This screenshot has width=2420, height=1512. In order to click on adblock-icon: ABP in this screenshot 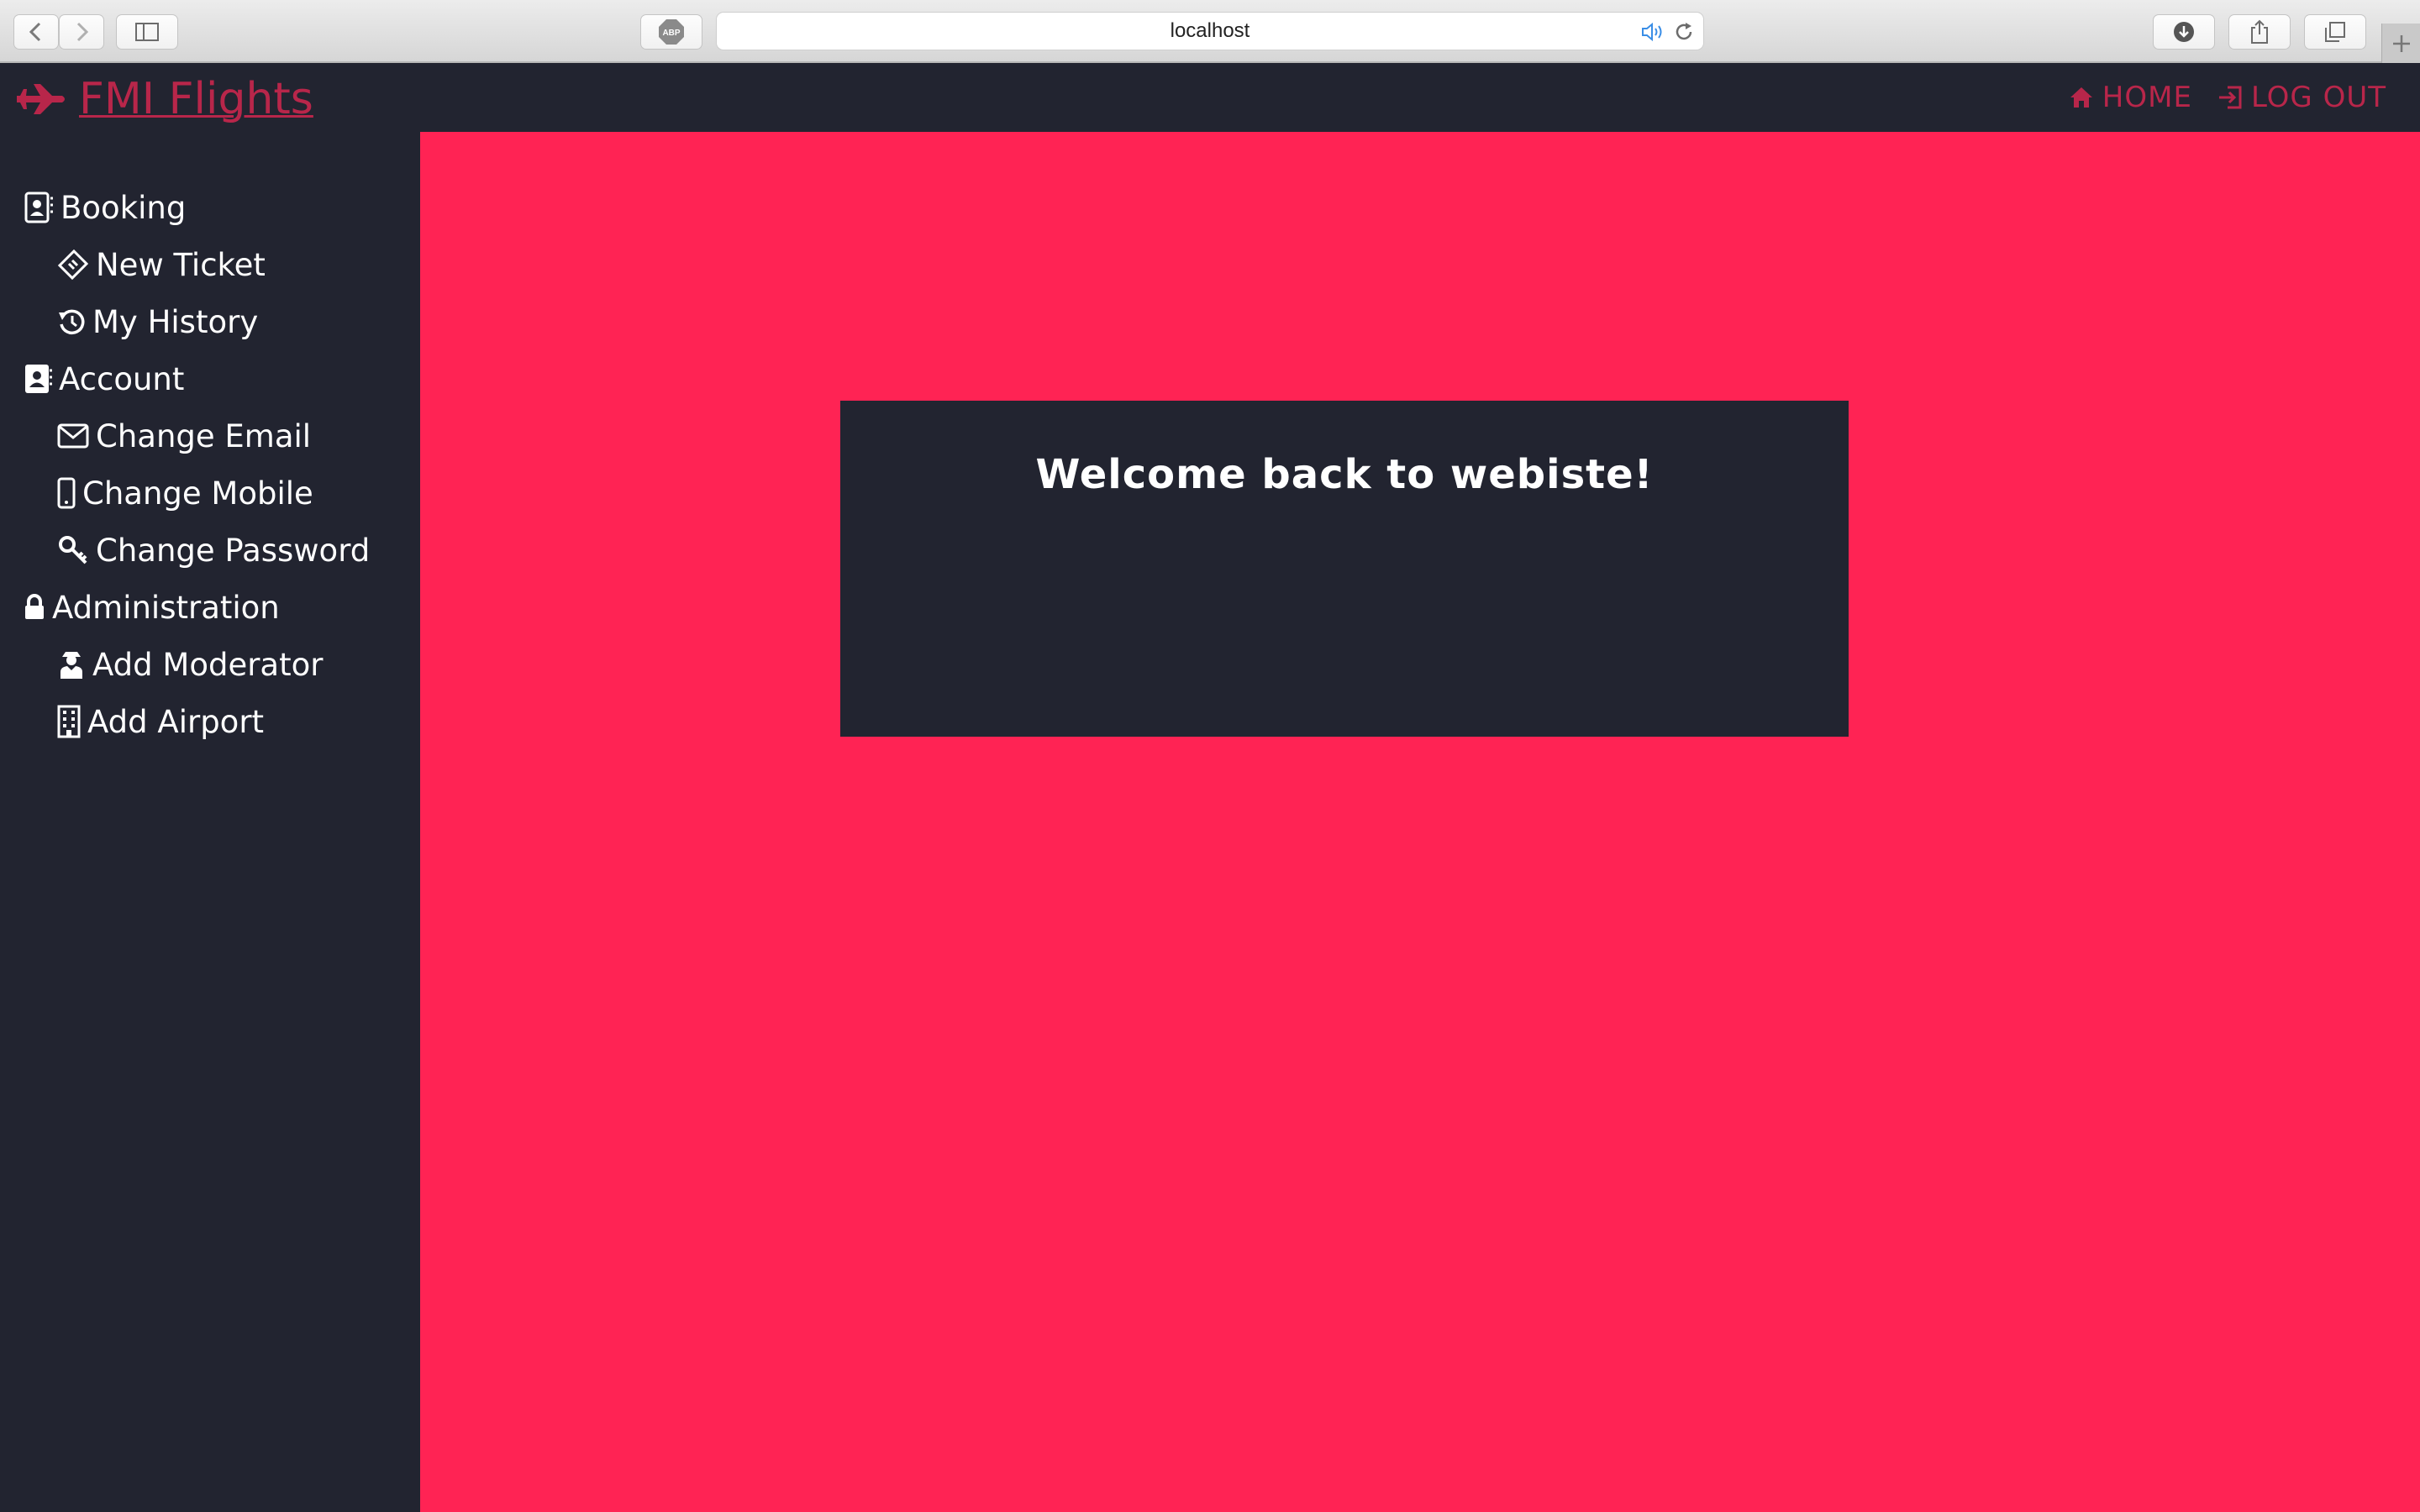, I will do `click(672, 32)`.